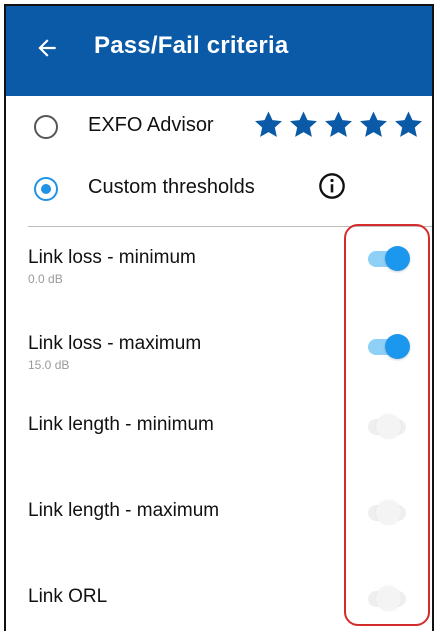 This screenshot has width=439, height=631. What do you see at coordinates (219, 127) in the screenshot?
I see `option-exfo-advisor: EXFO Advisor` at bounding box center [219, 127].